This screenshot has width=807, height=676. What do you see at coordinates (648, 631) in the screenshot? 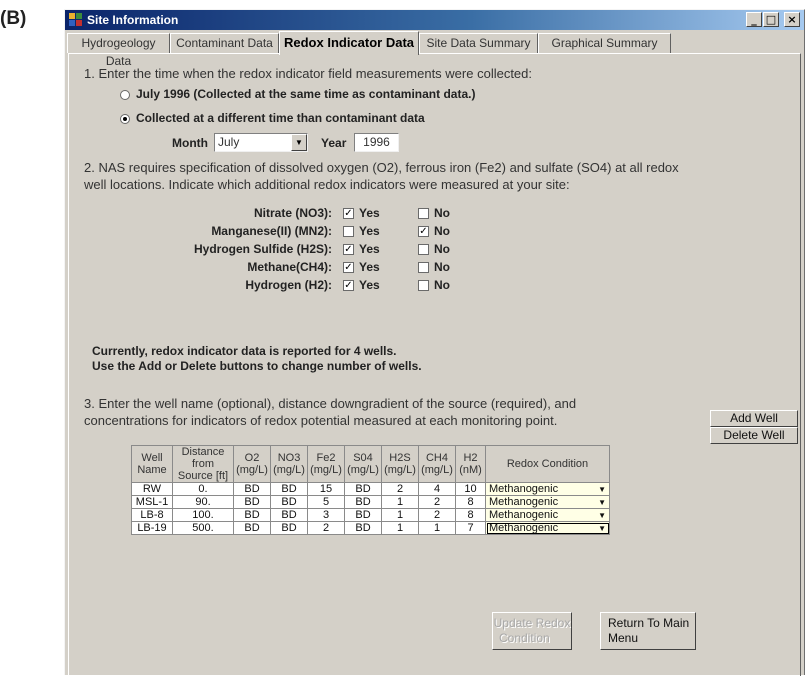
I see `return-to-main-menu-button: Return To Main Menu` at bounding box center [648, 631].